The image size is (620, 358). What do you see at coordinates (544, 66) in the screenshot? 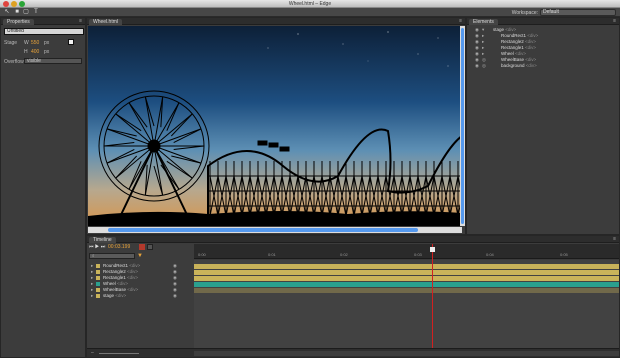
I see `element-row: ◉ ◎ background <div>` at bounding box center [544, 66].